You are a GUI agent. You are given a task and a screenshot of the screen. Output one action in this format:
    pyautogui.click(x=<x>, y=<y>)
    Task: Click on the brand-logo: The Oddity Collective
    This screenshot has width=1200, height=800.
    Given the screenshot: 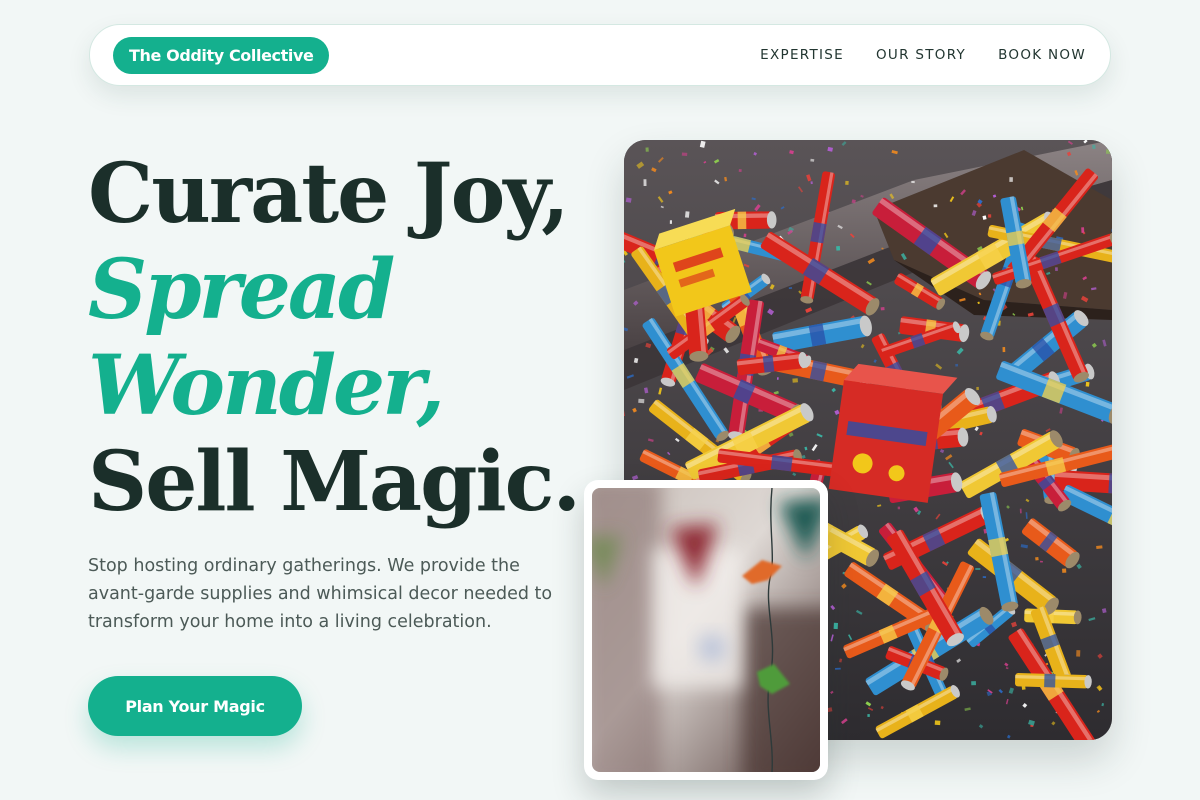 What is the action you would take?
    pyautogui.click(x=221, y=55)
    